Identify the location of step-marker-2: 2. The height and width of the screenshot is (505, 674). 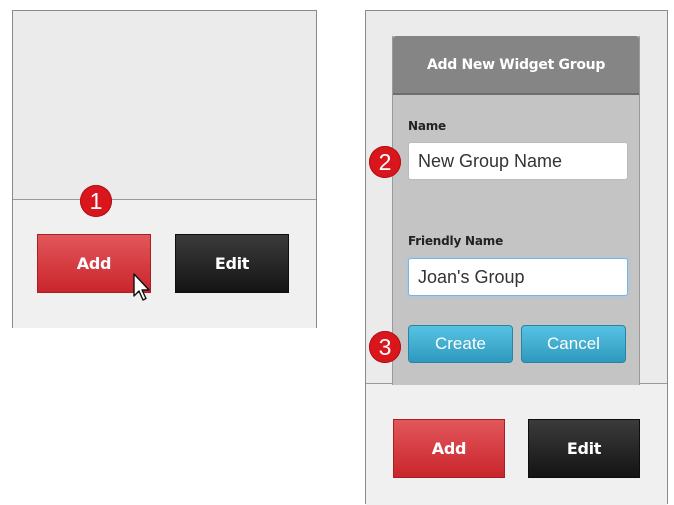
(385, 162).